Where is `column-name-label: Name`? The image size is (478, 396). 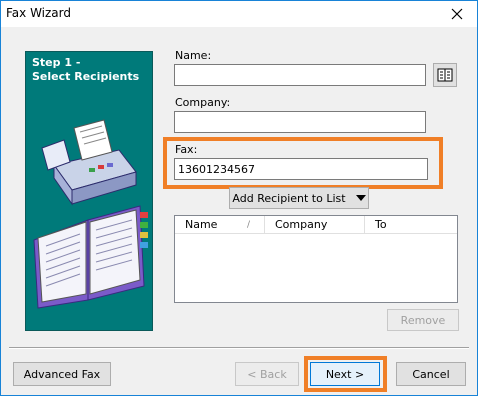
column-name-label: Name is located at coordinates (201, 224).